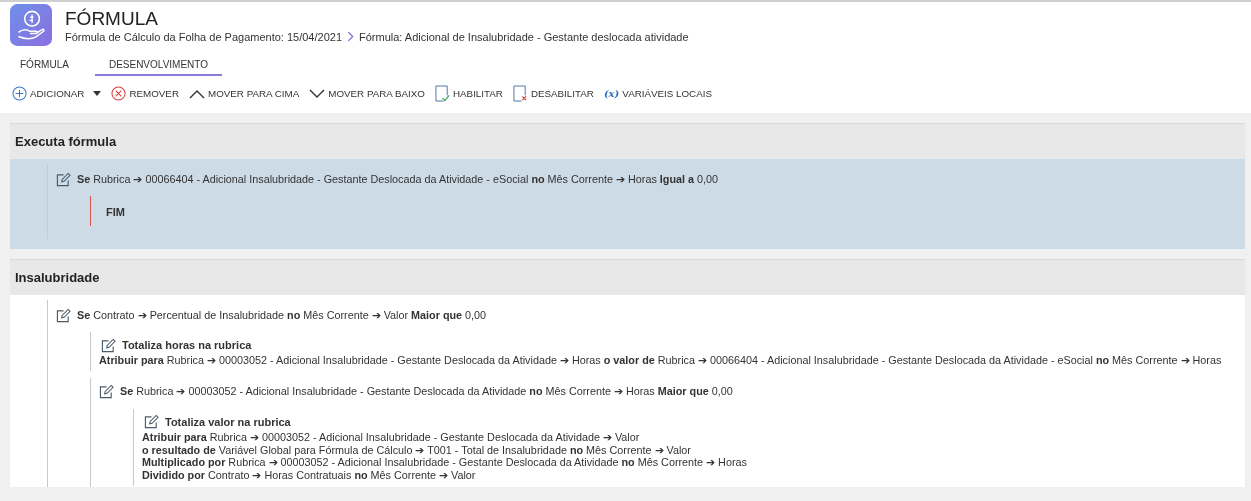  Describe the element at coordinates (187, 345) in the screenshot. I see `action-title: Totaliza horas na rubrica` at that location.